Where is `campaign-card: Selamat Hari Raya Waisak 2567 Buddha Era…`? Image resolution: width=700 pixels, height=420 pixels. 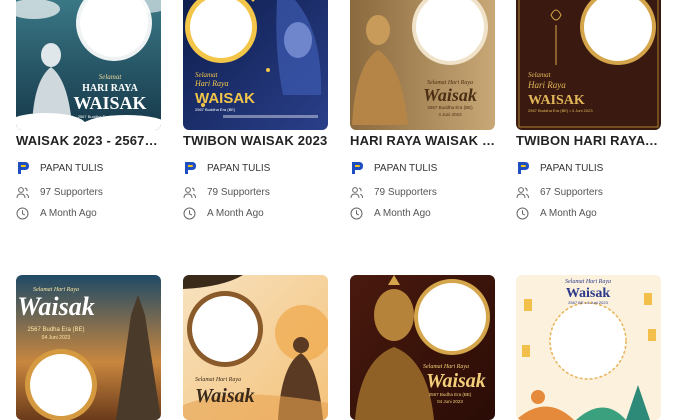 campaign-card: Selamat Hari Raya Waisak 2567 Buddha Era… is located at coordinates (422, 110).